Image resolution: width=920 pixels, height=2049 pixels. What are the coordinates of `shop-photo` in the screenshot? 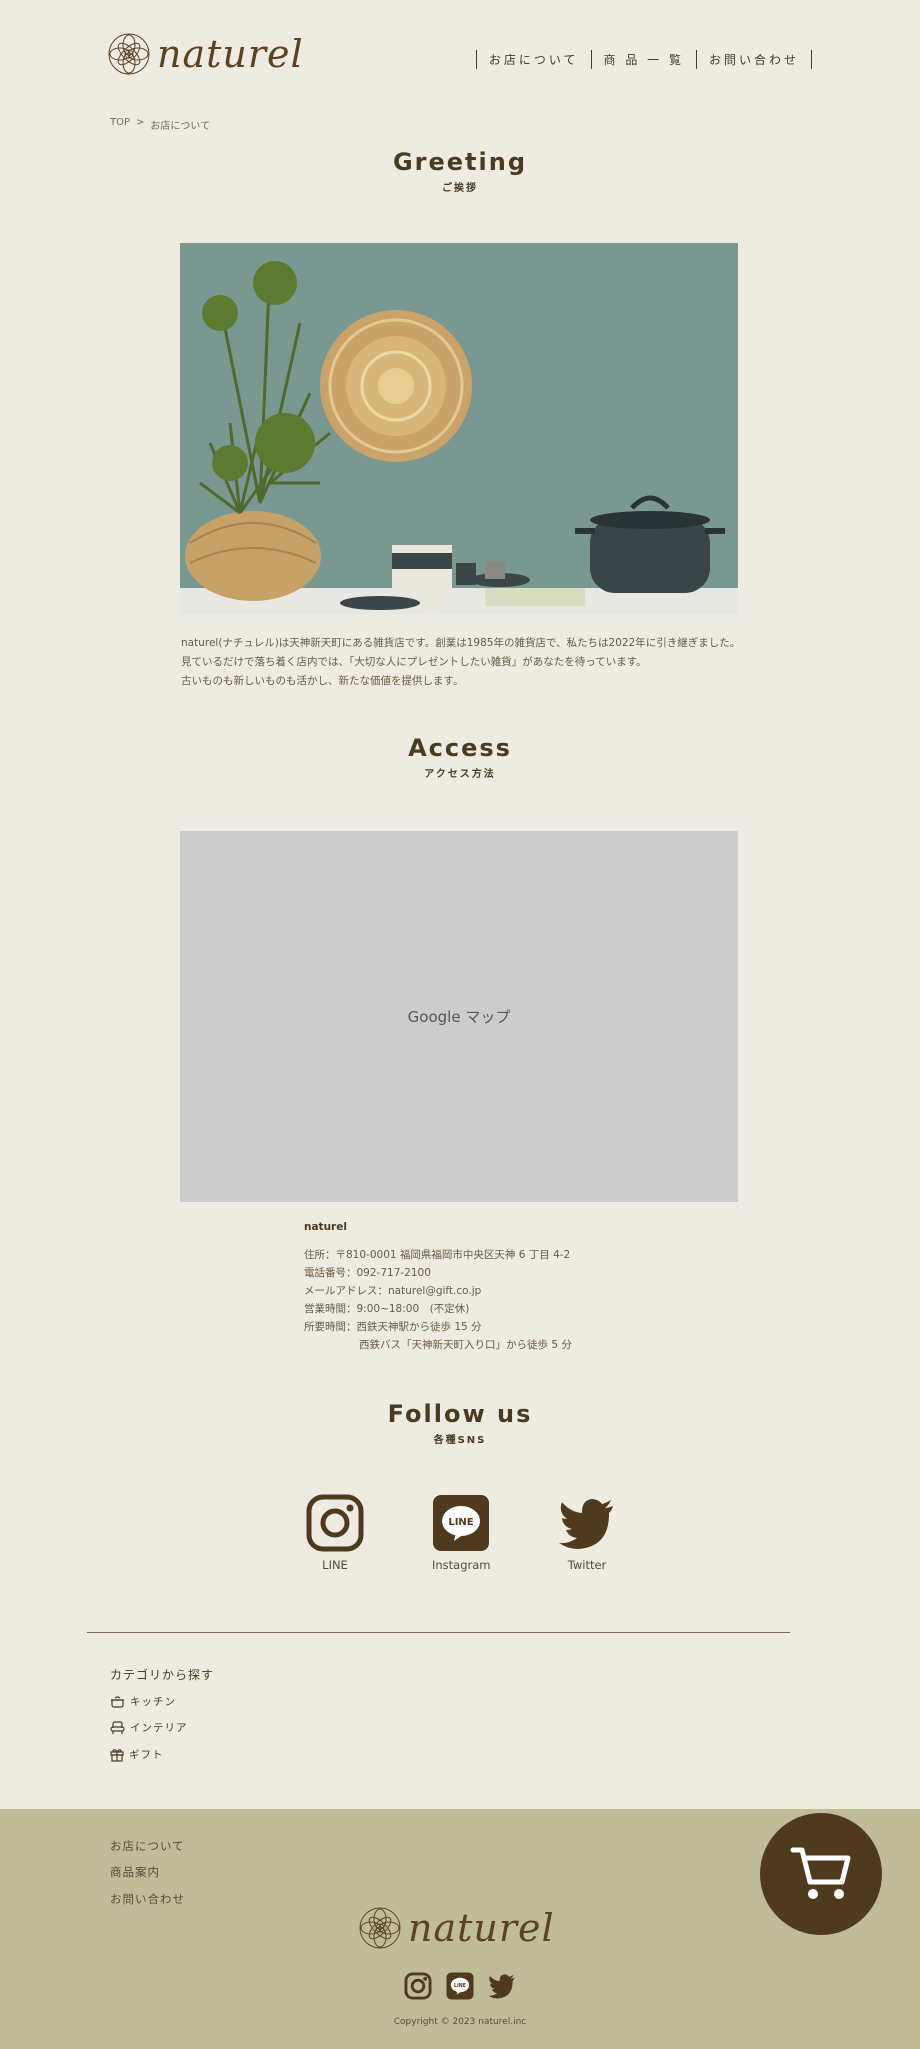 It's located at (459, 428).